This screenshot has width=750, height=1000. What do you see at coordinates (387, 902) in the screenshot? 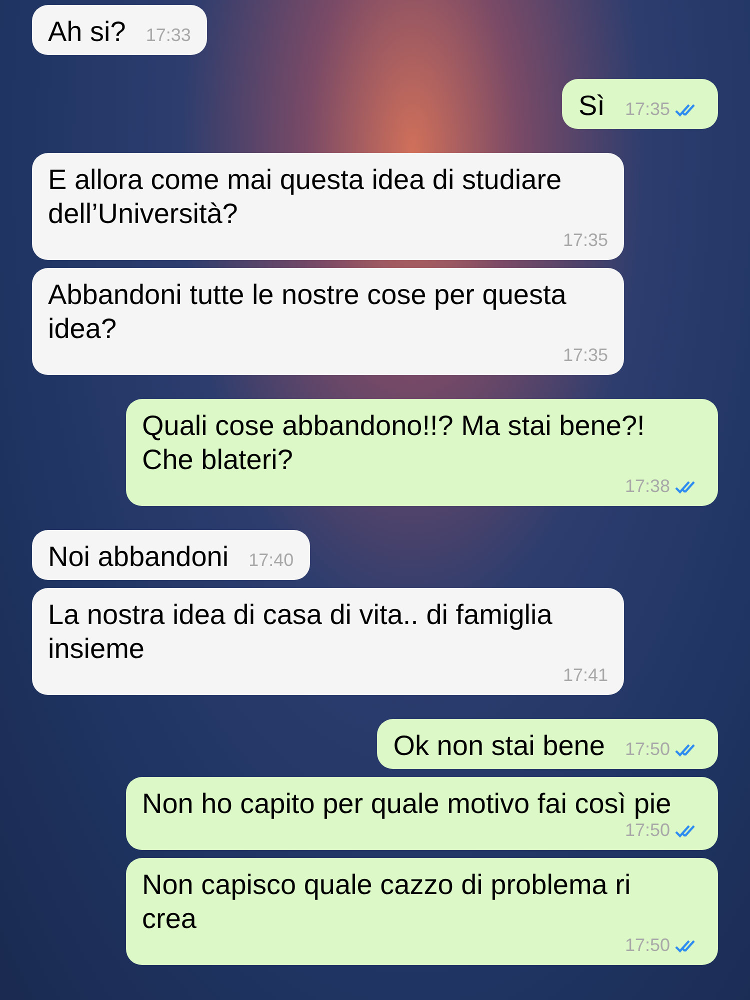
I see `message-text: Non capisco quale cazzo di problema ri crea` at bounding box center [387, 902].